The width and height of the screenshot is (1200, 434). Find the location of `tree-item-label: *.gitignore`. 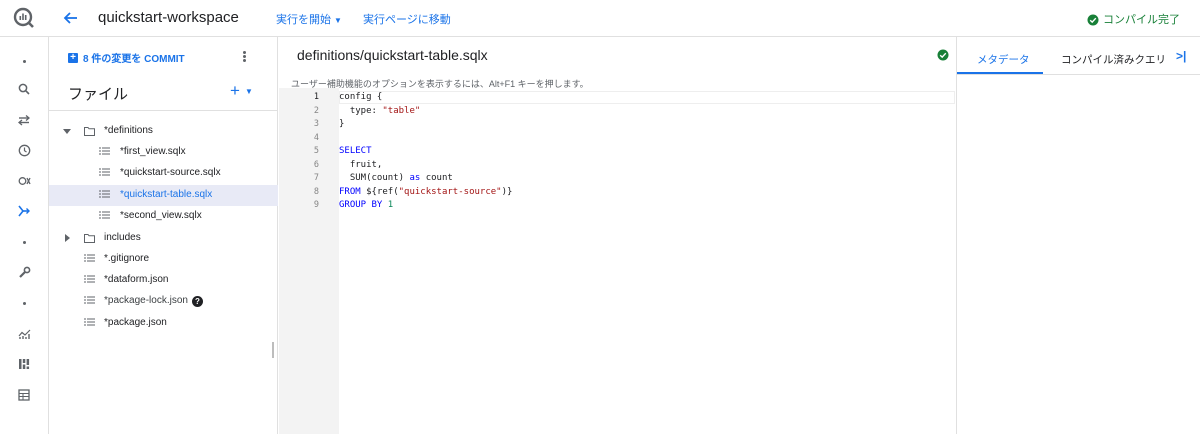

tree-item-label: *.gitignore is located at coordinates (127, 258).